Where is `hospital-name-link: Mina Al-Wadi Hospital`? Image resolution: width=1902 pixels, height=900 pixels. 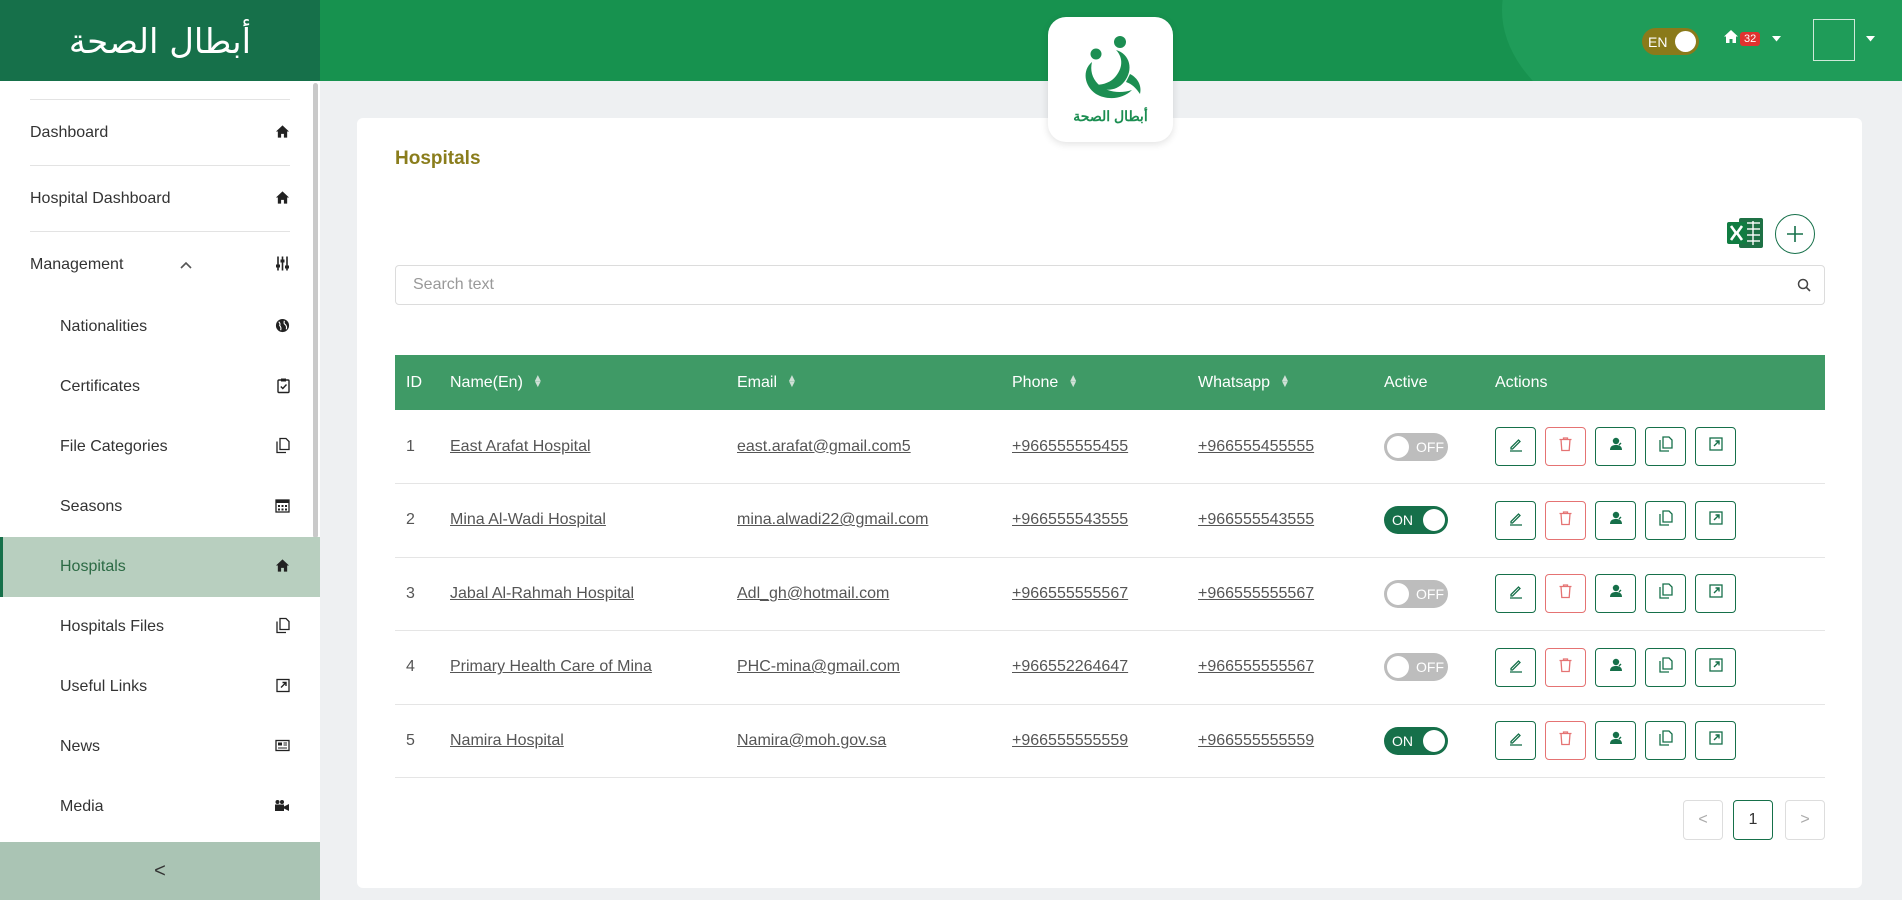
hospital-name-link: Mina Al-Wadi Hospital is located at coordinates (582, 521).